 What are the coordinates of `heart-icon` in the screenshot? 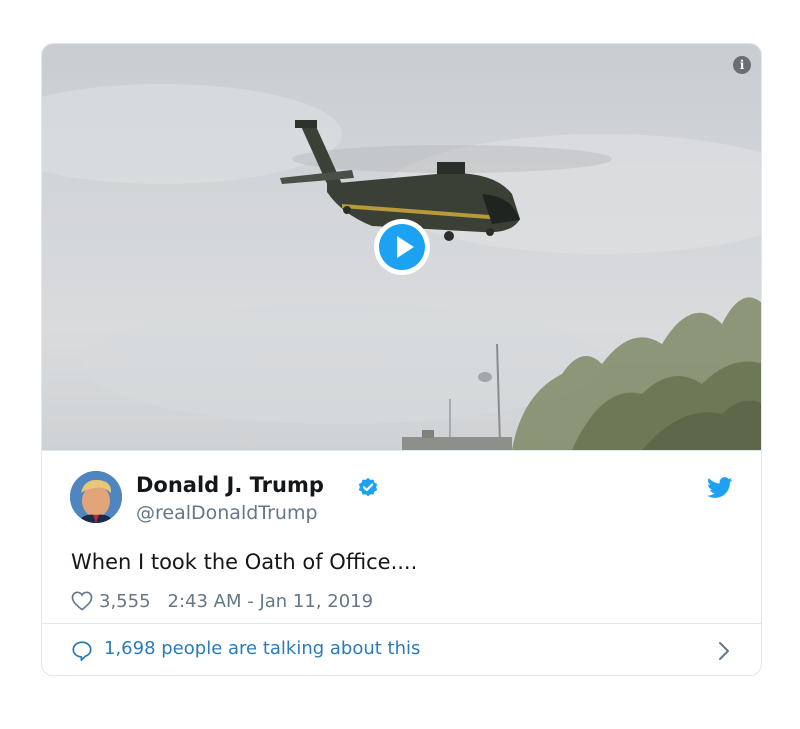 It's located at (82, 601).